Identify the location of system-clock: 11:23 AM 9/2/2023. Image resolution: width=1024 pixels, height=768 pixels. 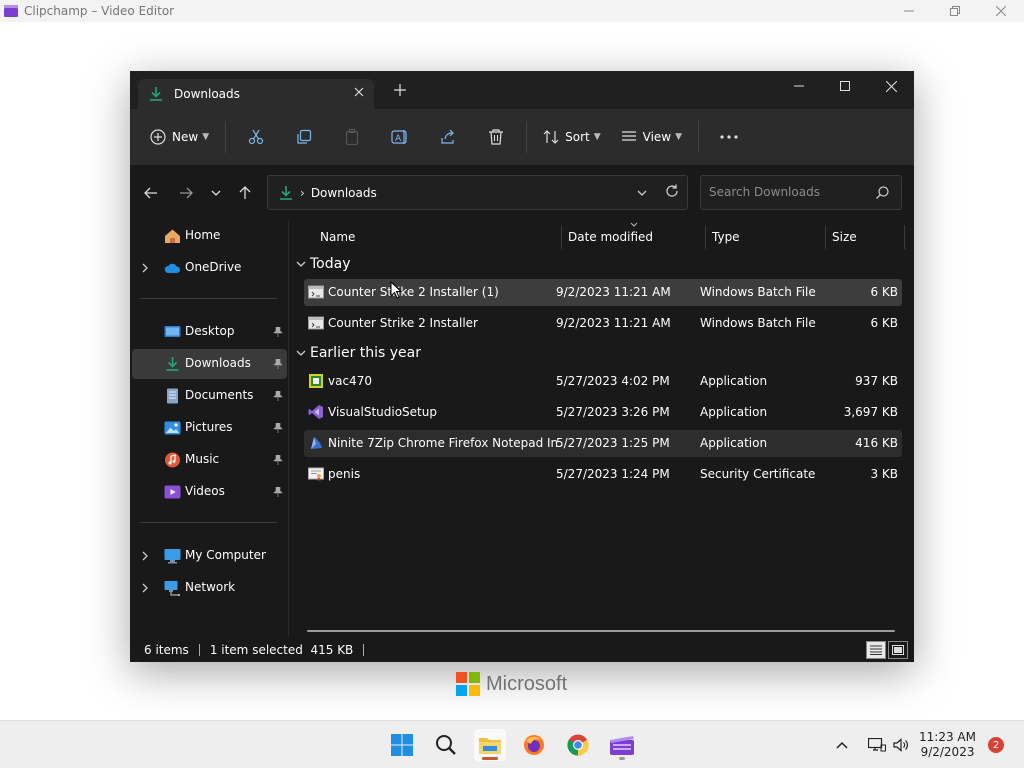
(947, 745).